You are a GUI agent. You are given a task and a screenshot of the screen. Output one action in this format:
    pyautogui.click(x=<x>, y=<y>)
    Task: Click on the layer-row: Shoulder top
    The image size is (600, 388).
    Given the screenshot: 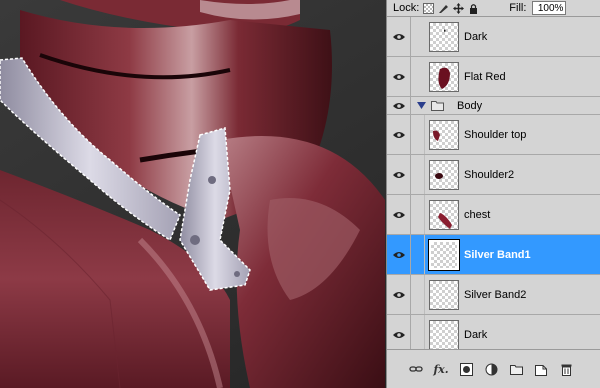 What is the action you would take?
    pyautogui.click(x=493, y=135)
    